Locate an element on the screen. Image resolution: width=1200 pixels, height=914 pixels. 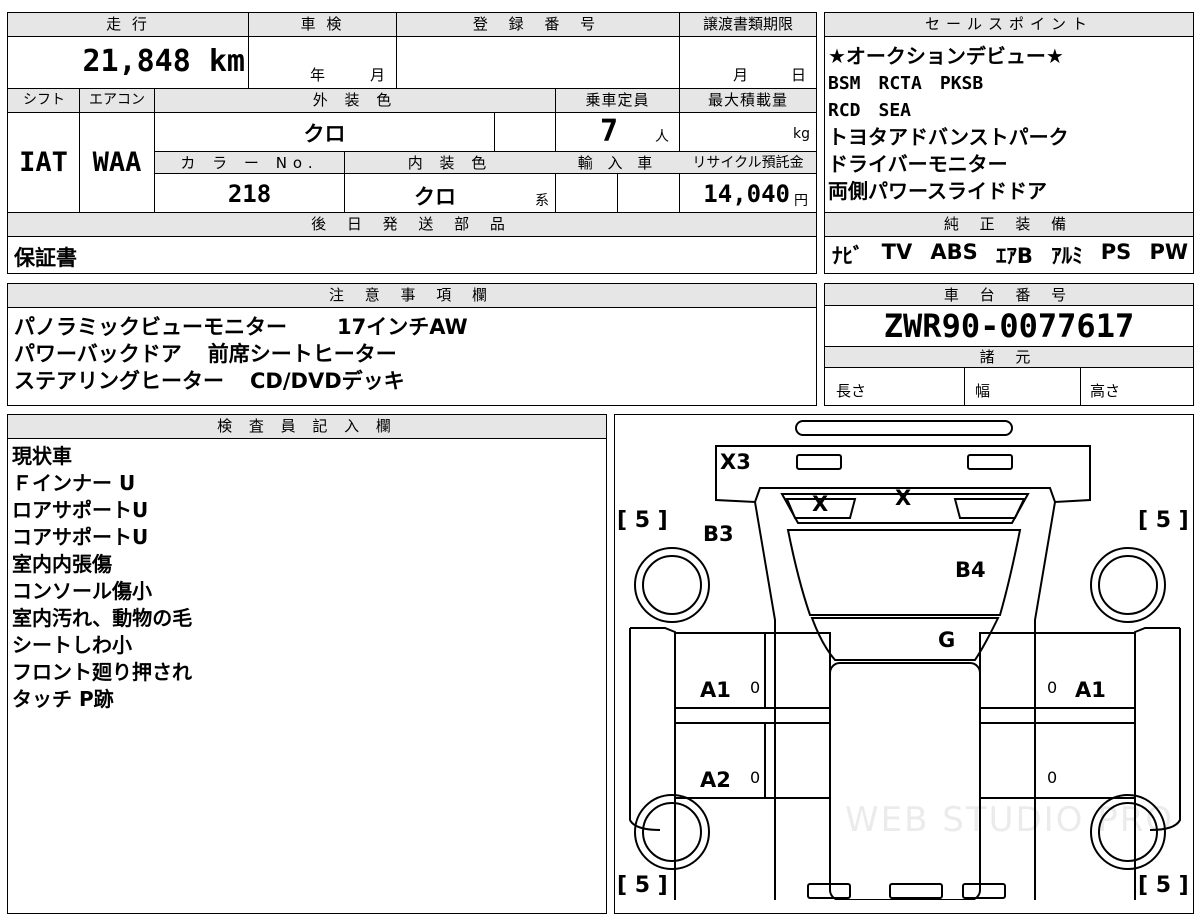
mileage-value: 21,848 is located at coordinates (136, 61).